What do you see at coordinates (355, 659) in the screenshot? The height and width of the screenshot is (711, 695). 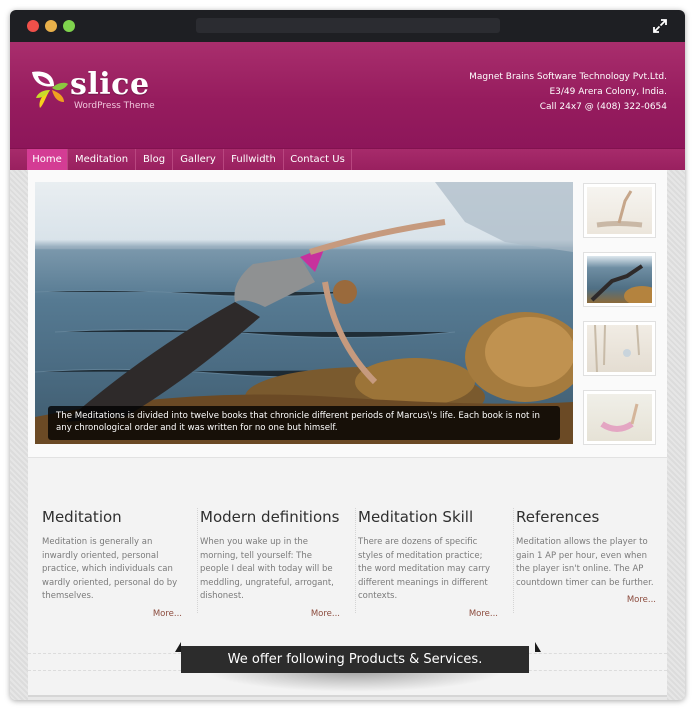 I see `ribbon-text: We offer following Products & Services.` at bounding box center [355, 659].